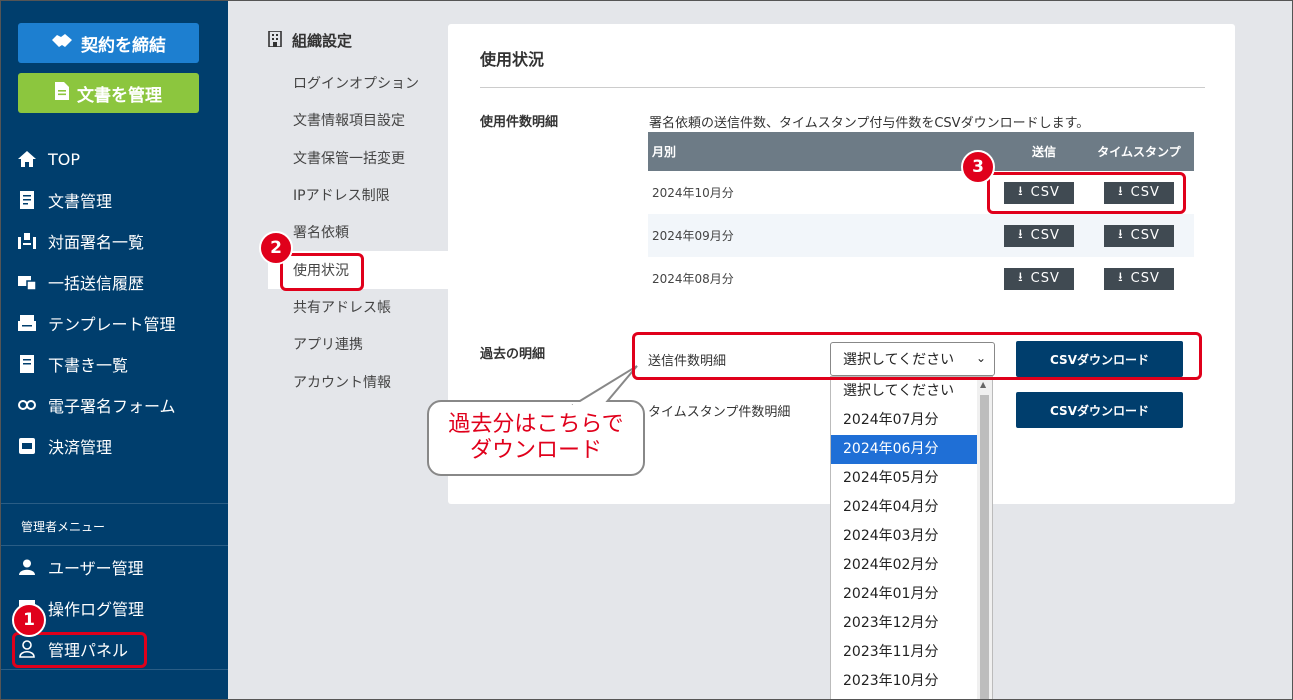 The width and height of the screenshot is (1293, 700). Describe the element at coordinates (310, 40) in the screenshot. I see `settings-title: 組織設定` at that location.